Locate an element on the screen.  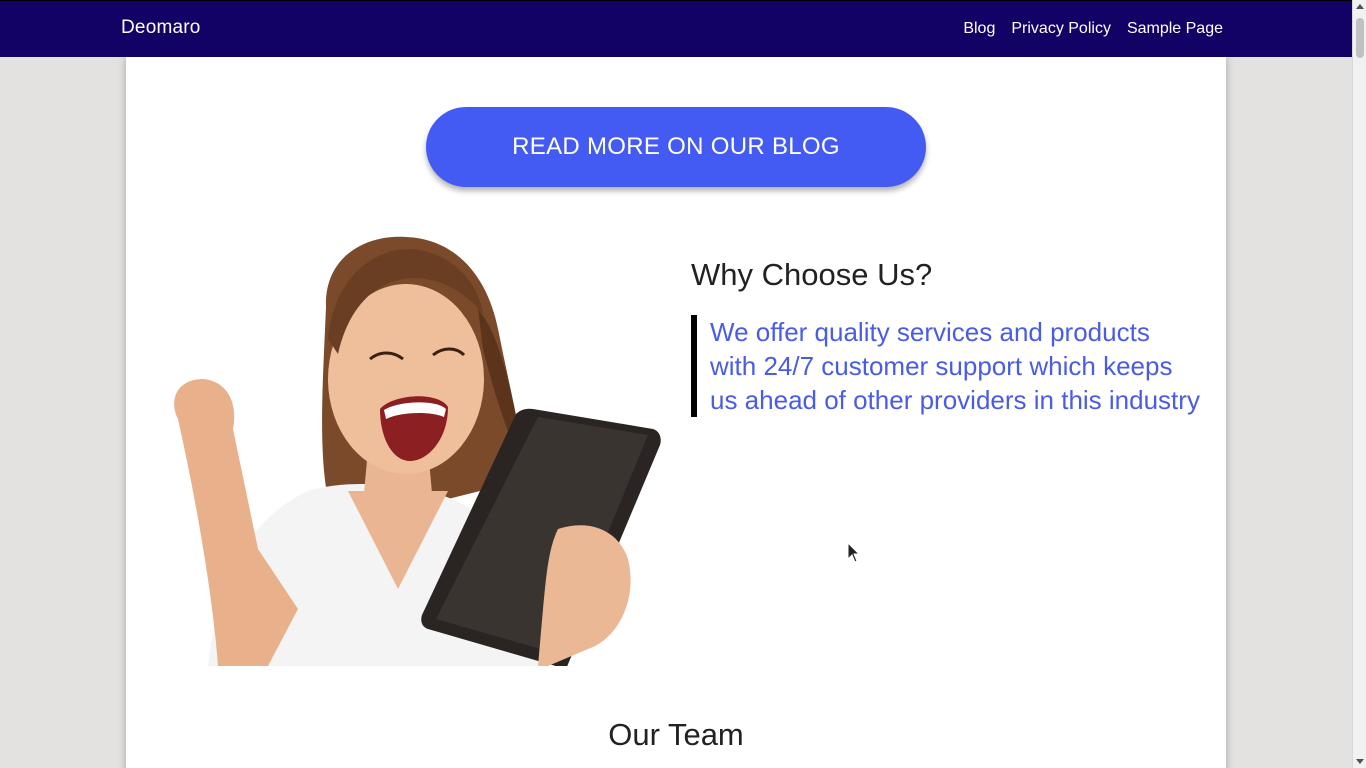
site-brand-link: Deomaro is located at coordinates (161, 28).